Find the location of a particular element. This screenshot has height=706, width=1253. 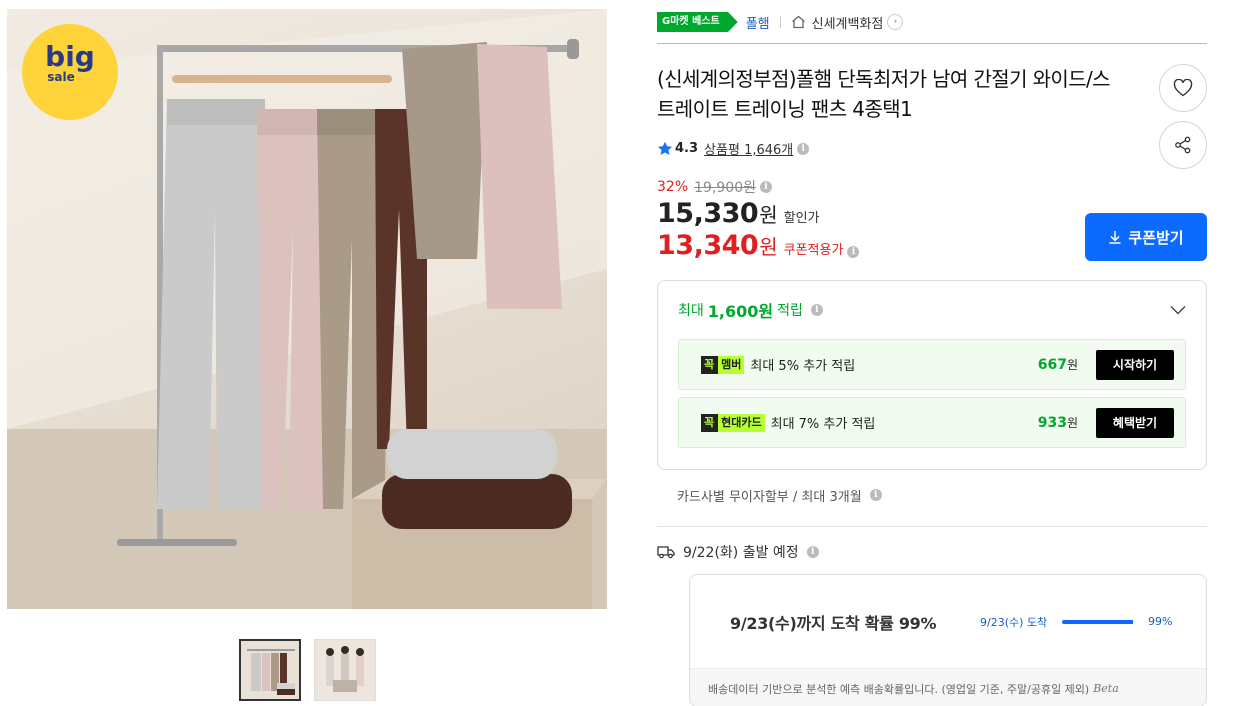

big-sale-badge: big sale is located at coordinates (70, 62).